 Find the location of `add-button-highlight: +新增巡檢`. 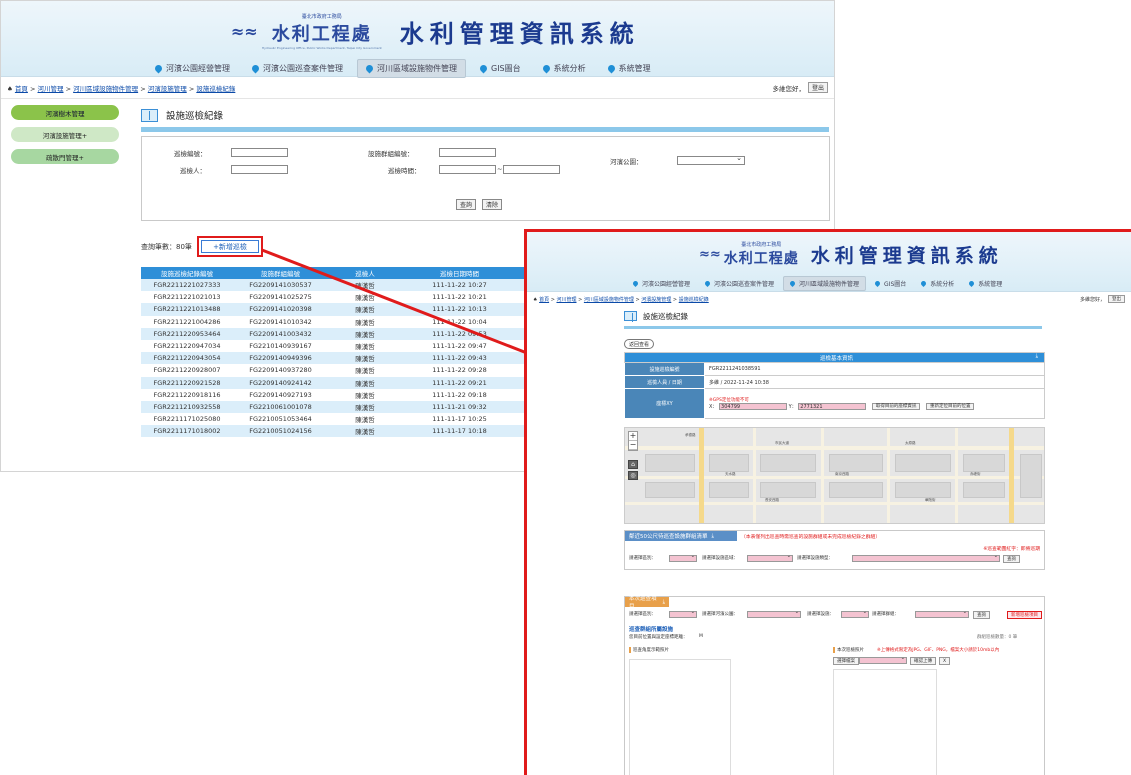

add-button-highlight: +新增巡檢 is located at coordinates (230, 246).